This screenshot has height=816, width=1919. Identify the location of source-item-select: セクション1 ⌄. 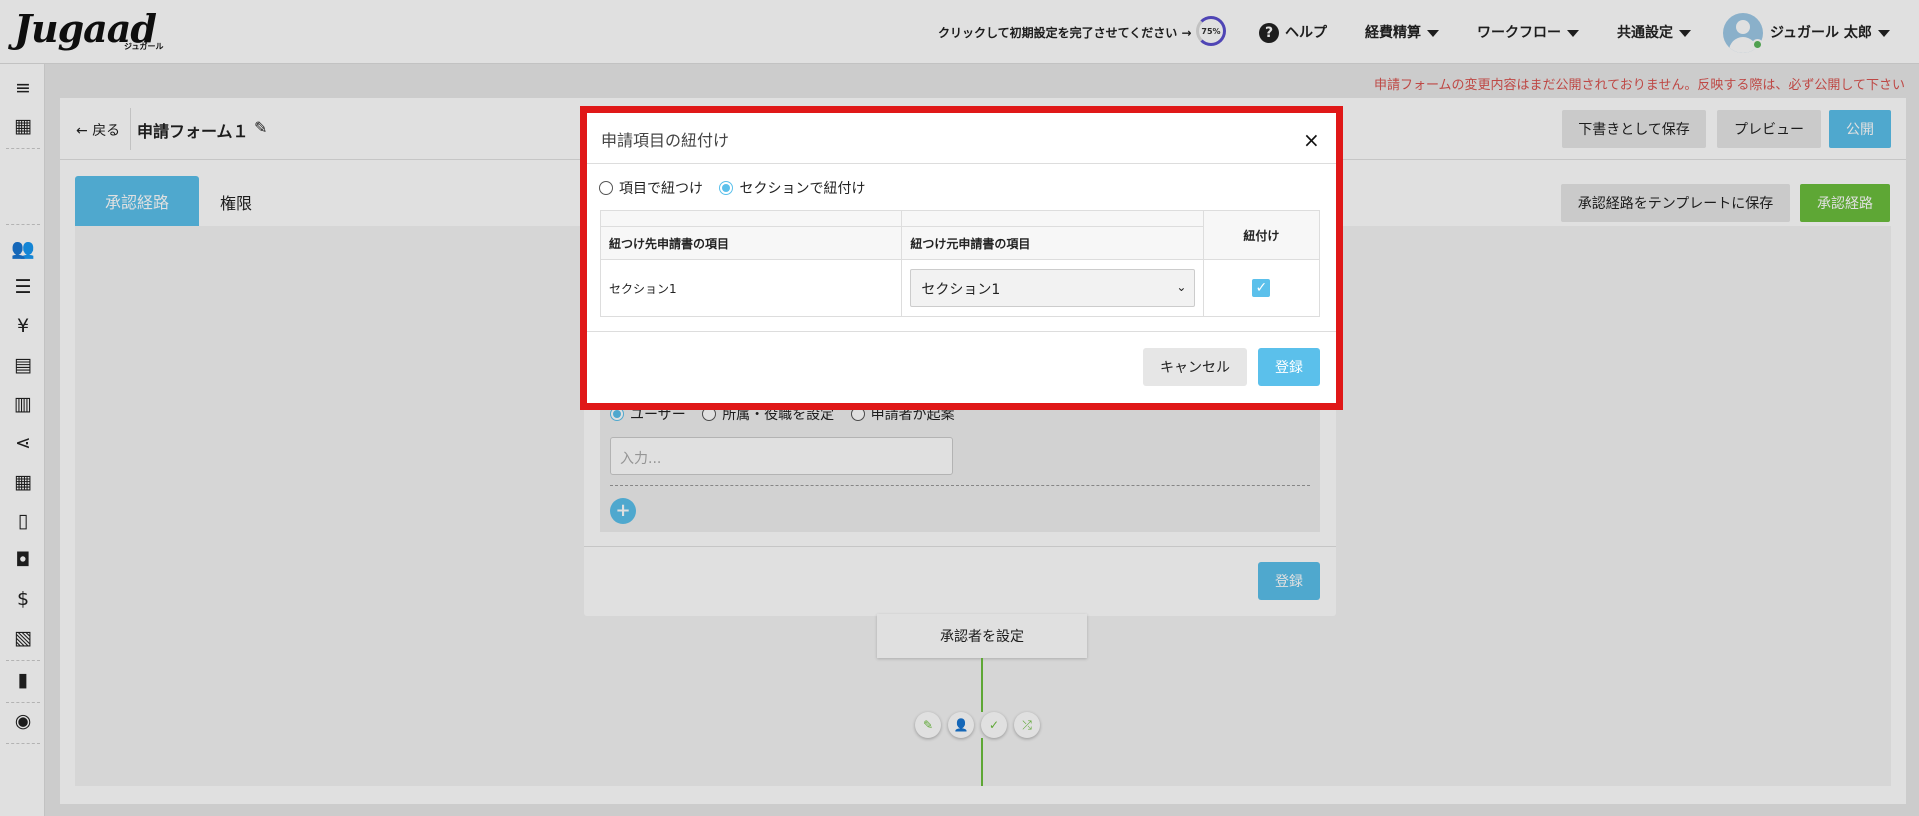
(1053, 288).